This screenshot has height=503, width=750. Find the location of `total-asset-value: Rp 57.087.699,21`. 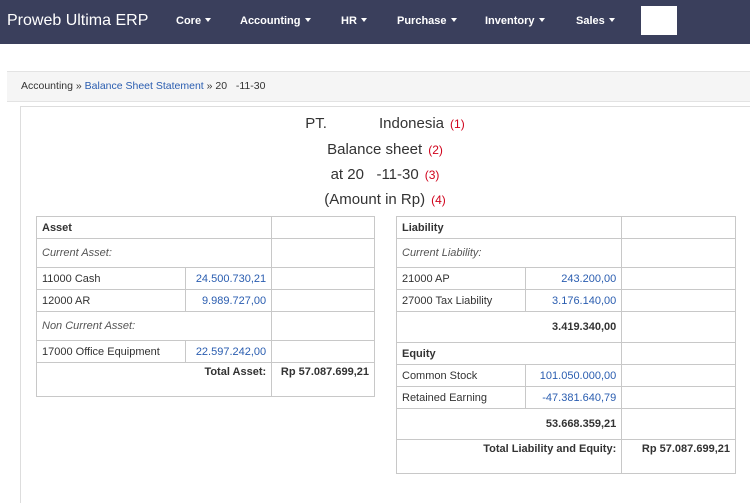

total-asset-value: Rp 57.087.699,21 is located at coordinates (323, 379).